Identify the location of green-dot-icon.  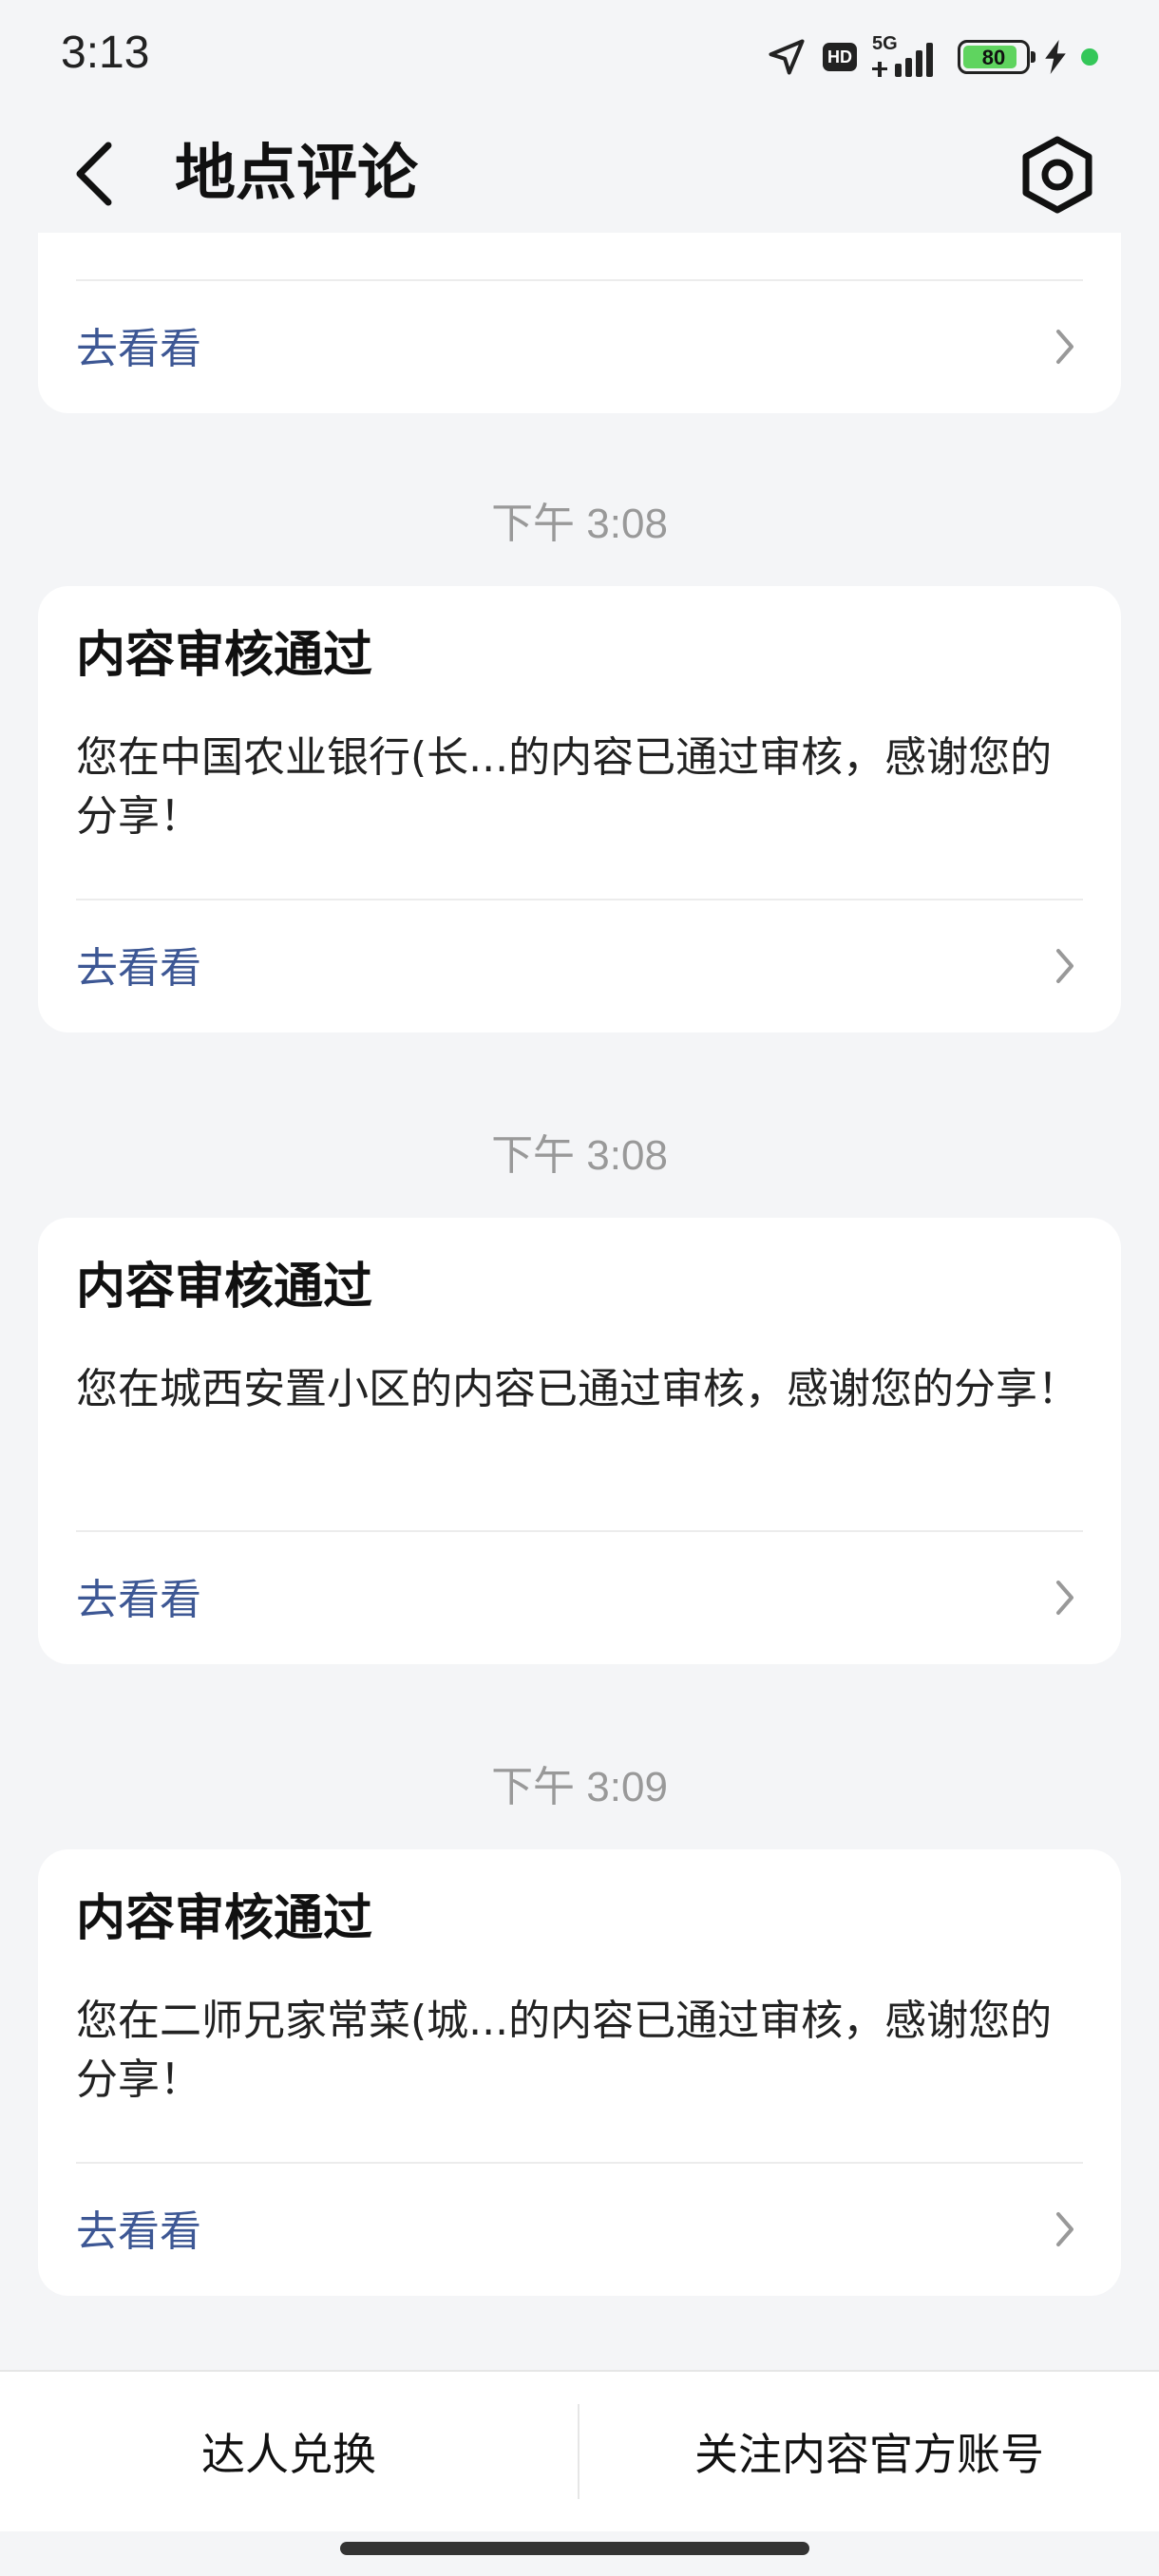
(1089, 57).